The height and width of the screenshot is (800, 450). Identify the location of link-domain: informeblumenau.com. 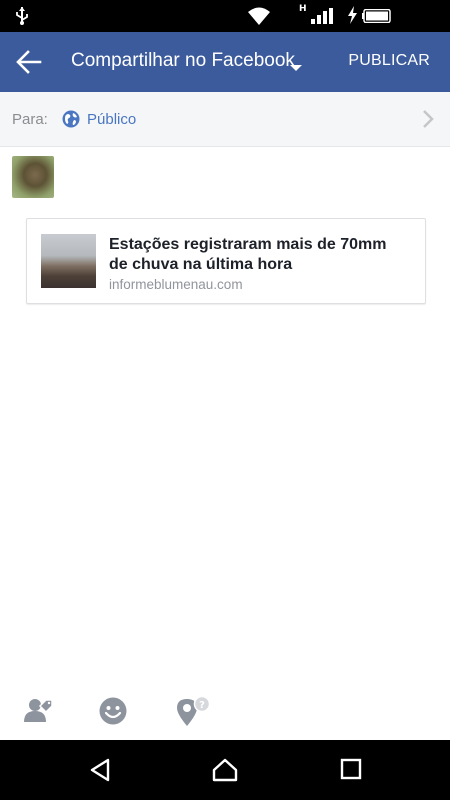
(176, 284).